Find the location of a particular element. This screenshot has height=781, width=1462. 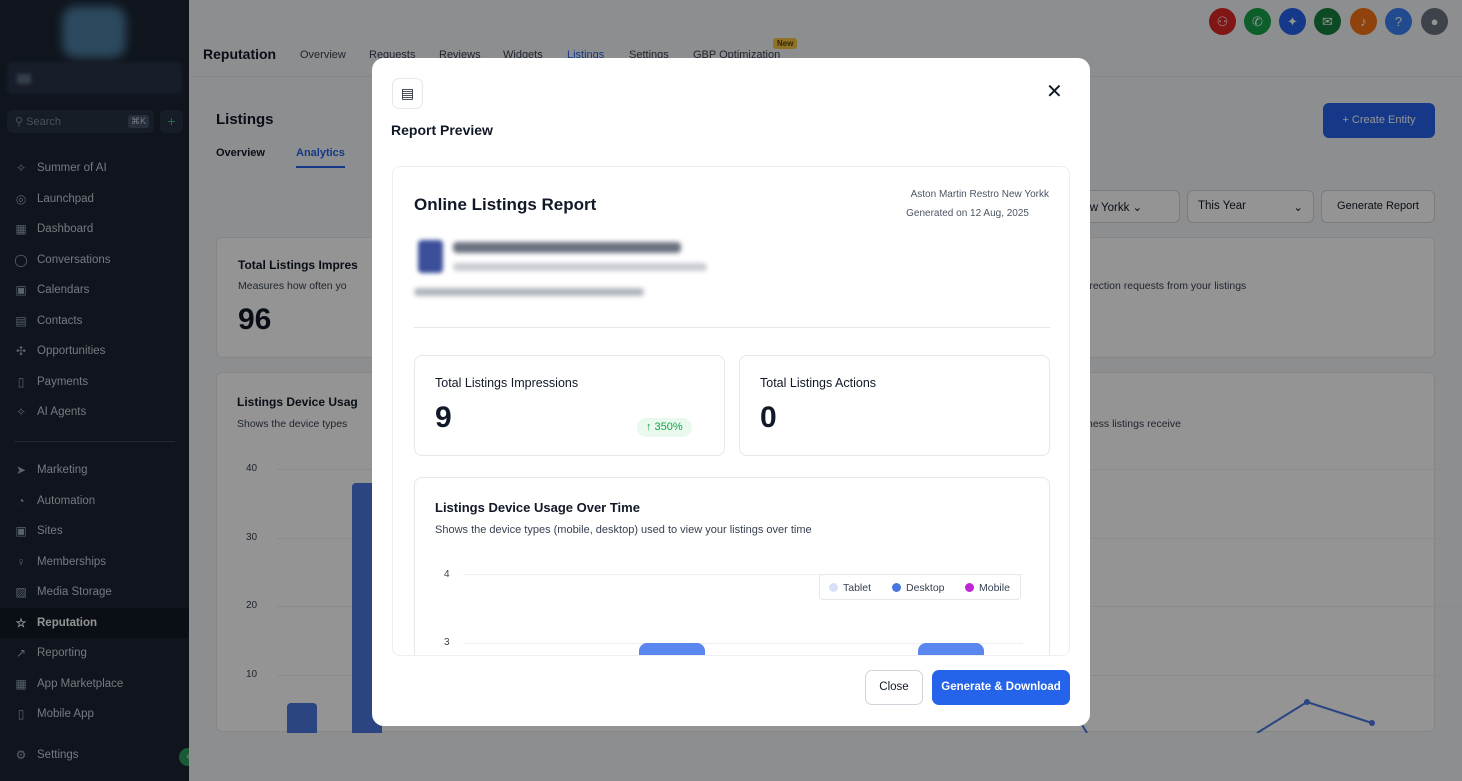

legend-label: Mobile is located at coordinates (994, 588).